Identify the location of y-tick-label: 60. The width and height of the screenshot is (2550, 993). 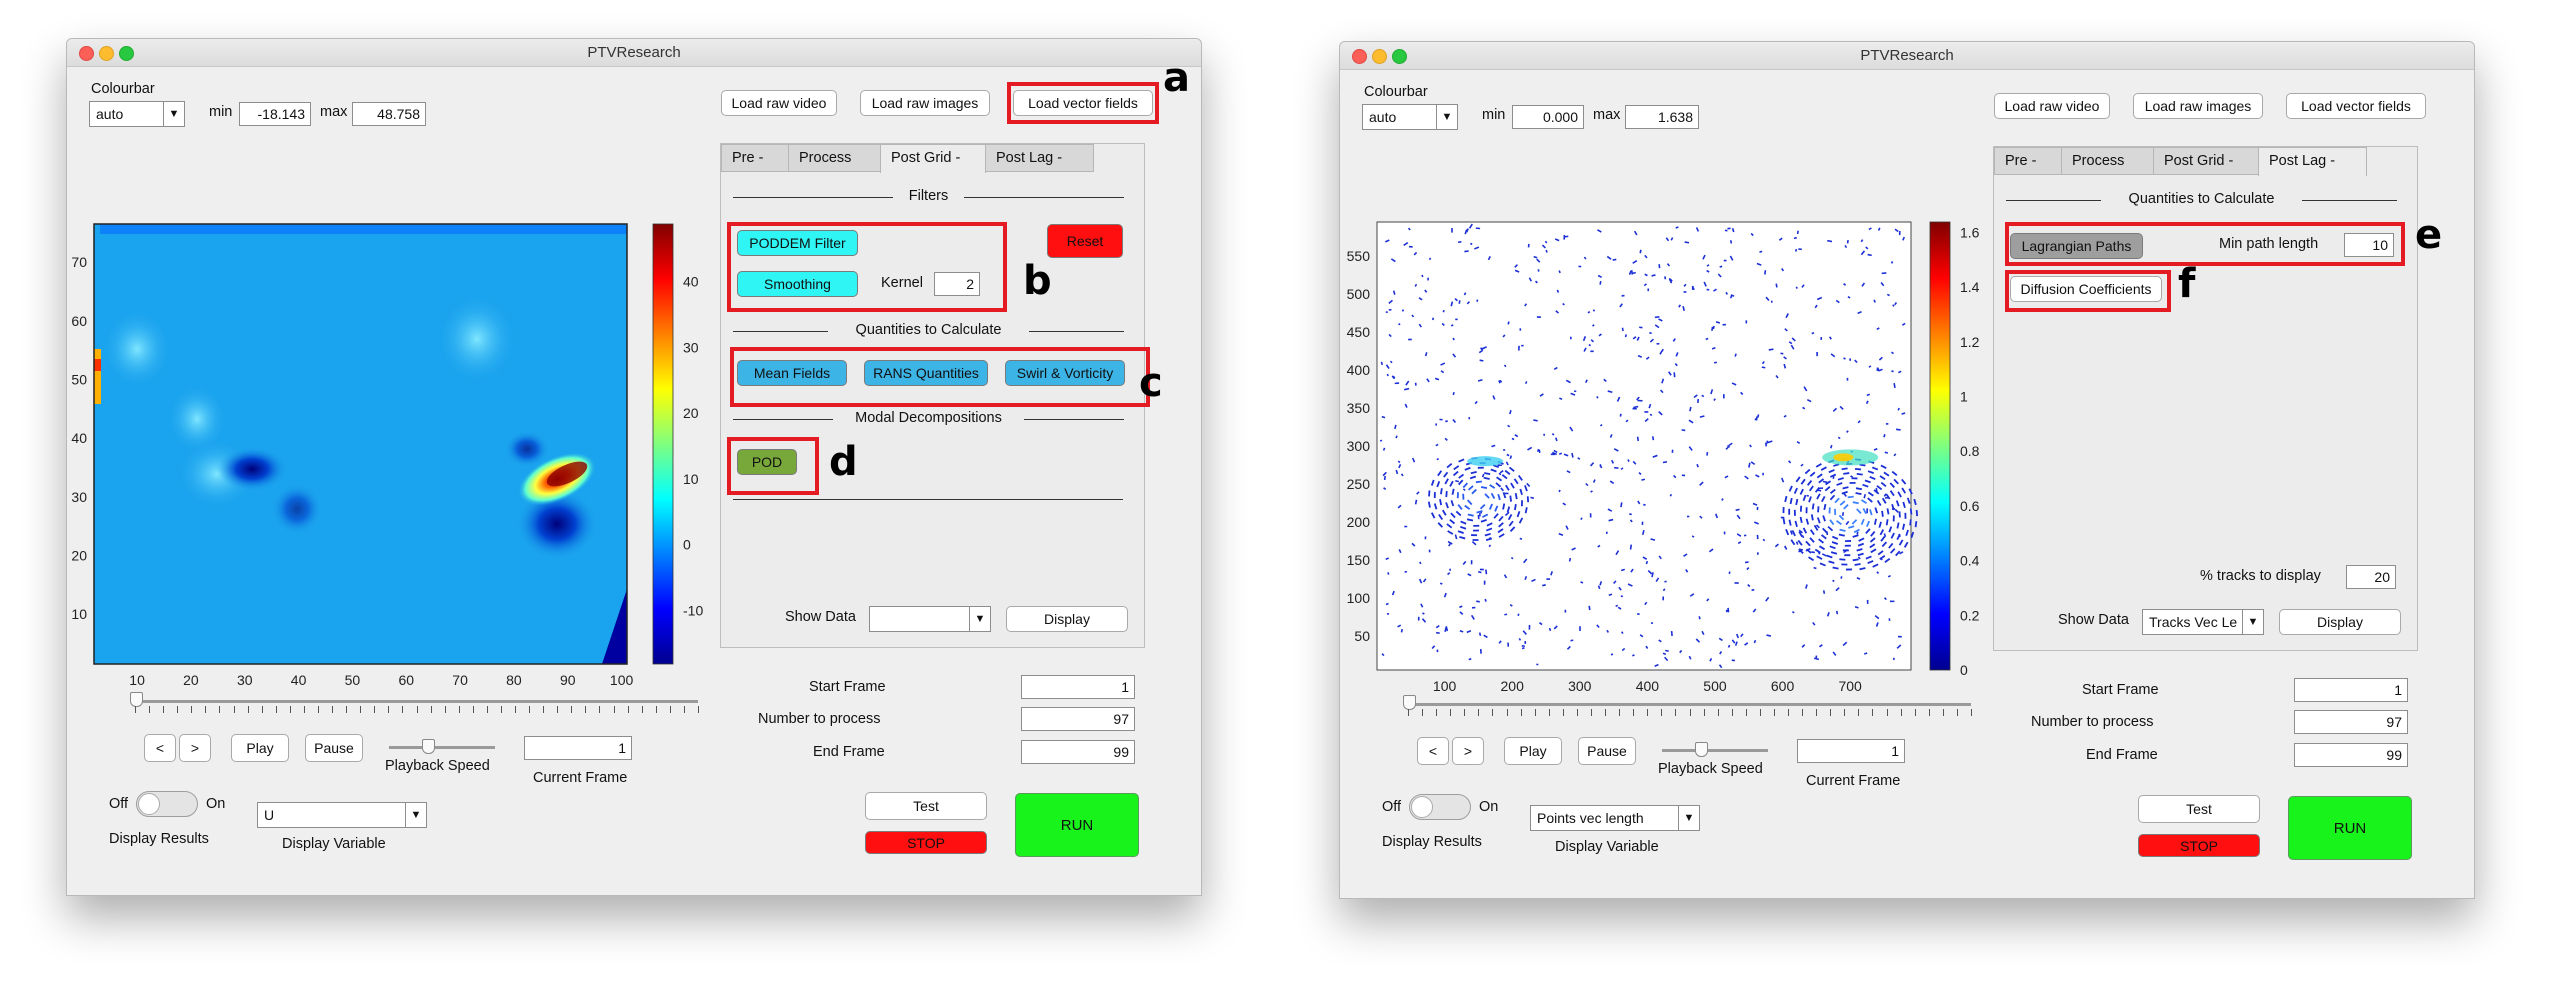
(79, 321).